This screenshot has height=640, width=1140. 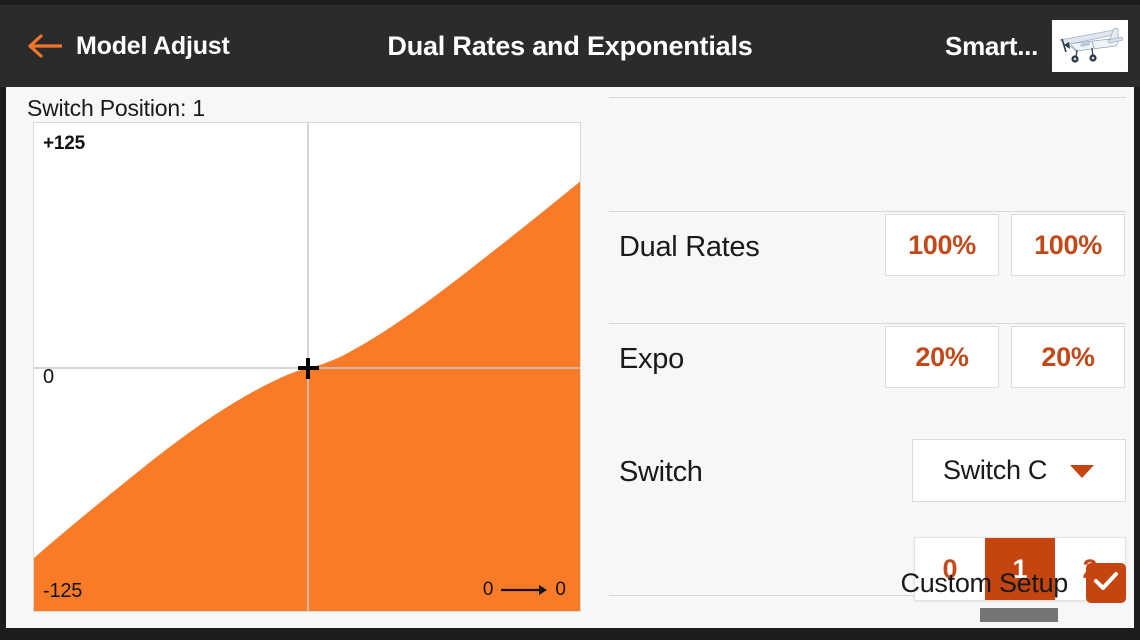 What do you see at coordinates (868, 583) in the screenshot?
I see `custom-setup-row: Custom Setup` at bounding box center [868, 583].